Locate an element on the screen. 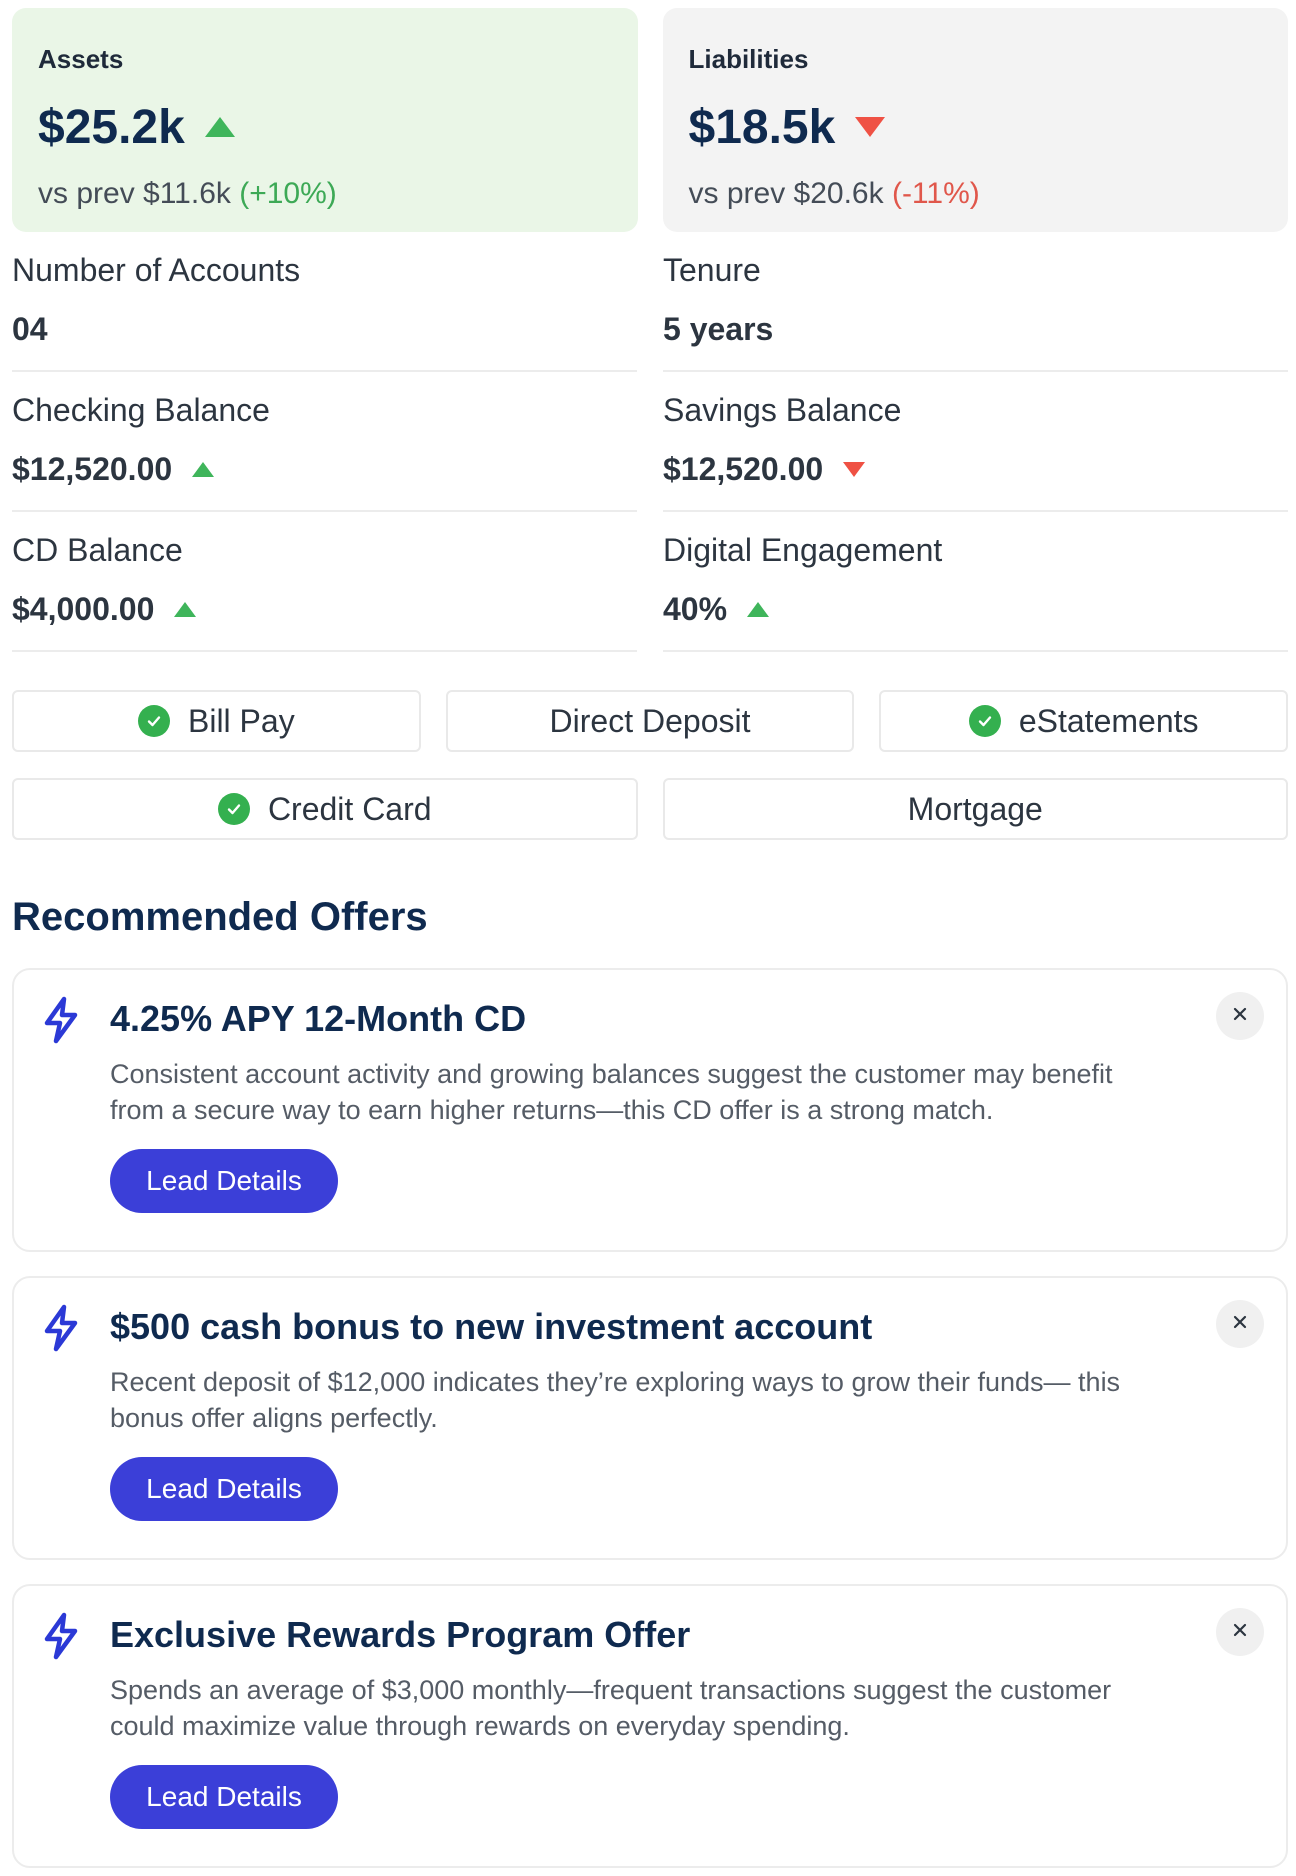  liabilities-value: $18.5k is located at coordinates (762, 127).